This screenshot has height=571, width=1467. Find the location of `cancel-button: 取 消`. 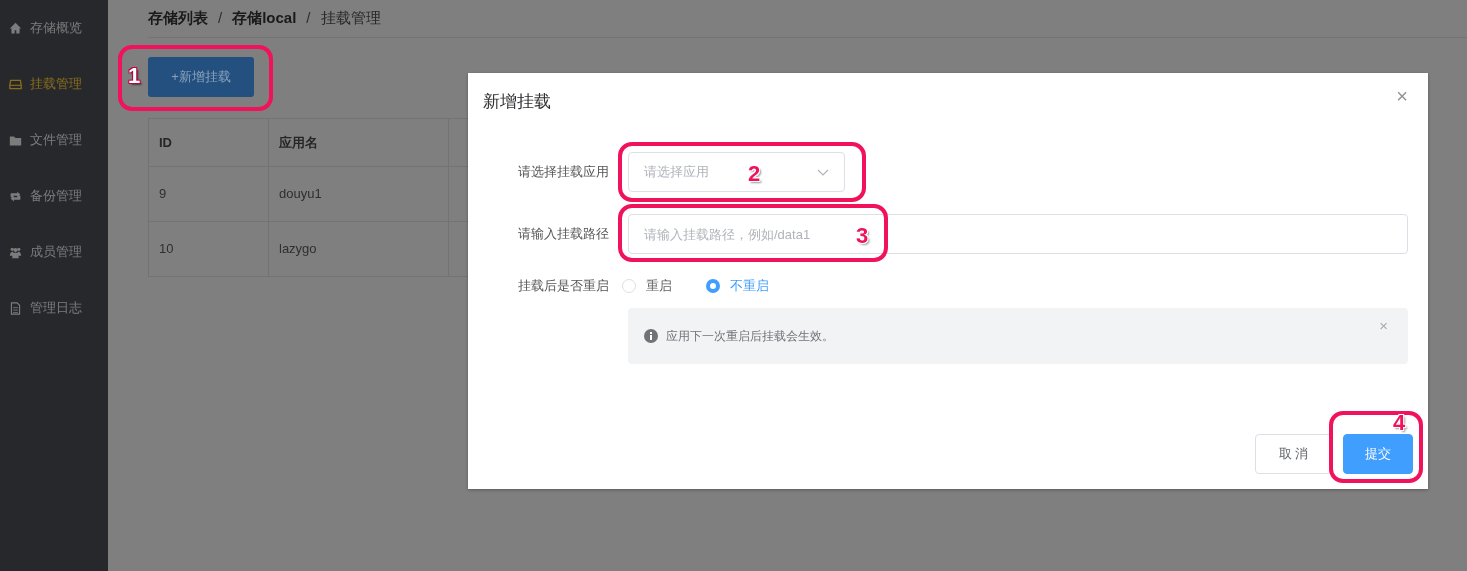

cancel-button: 取 消 is located at coordinates (1293, 454).